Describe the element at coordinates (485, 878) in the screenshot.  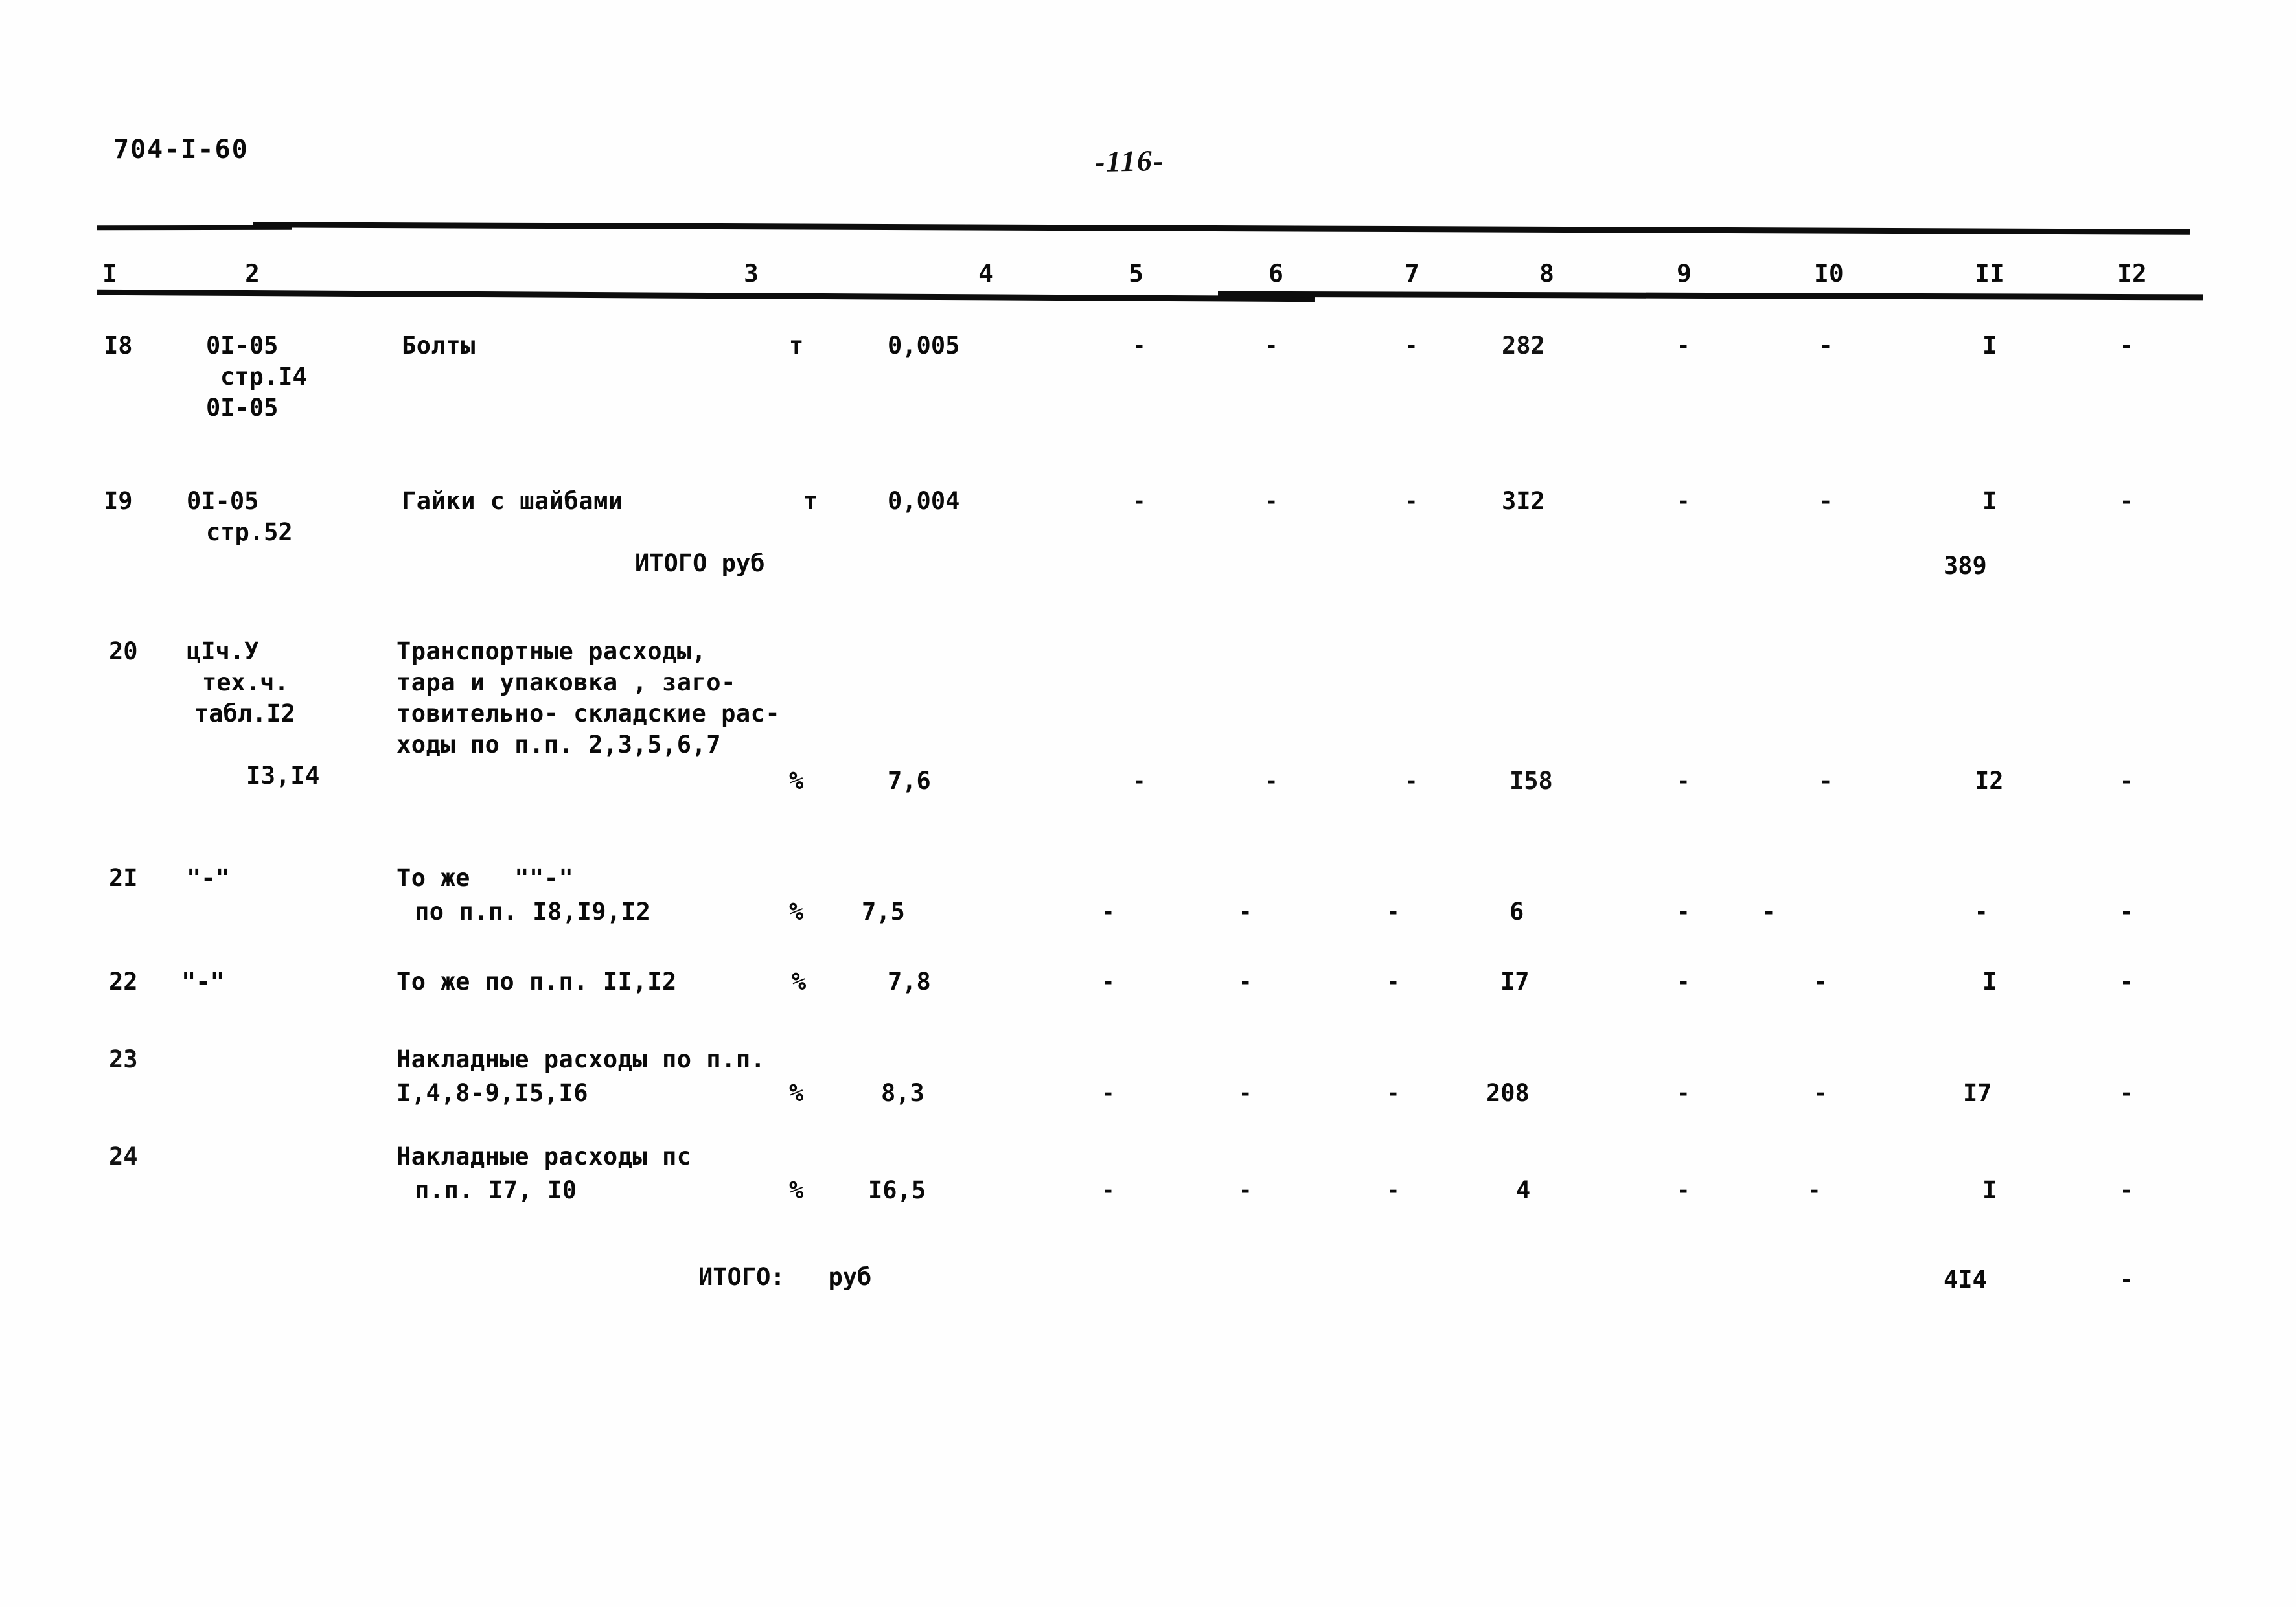
I see `row-description: То же ""-"` at that location.